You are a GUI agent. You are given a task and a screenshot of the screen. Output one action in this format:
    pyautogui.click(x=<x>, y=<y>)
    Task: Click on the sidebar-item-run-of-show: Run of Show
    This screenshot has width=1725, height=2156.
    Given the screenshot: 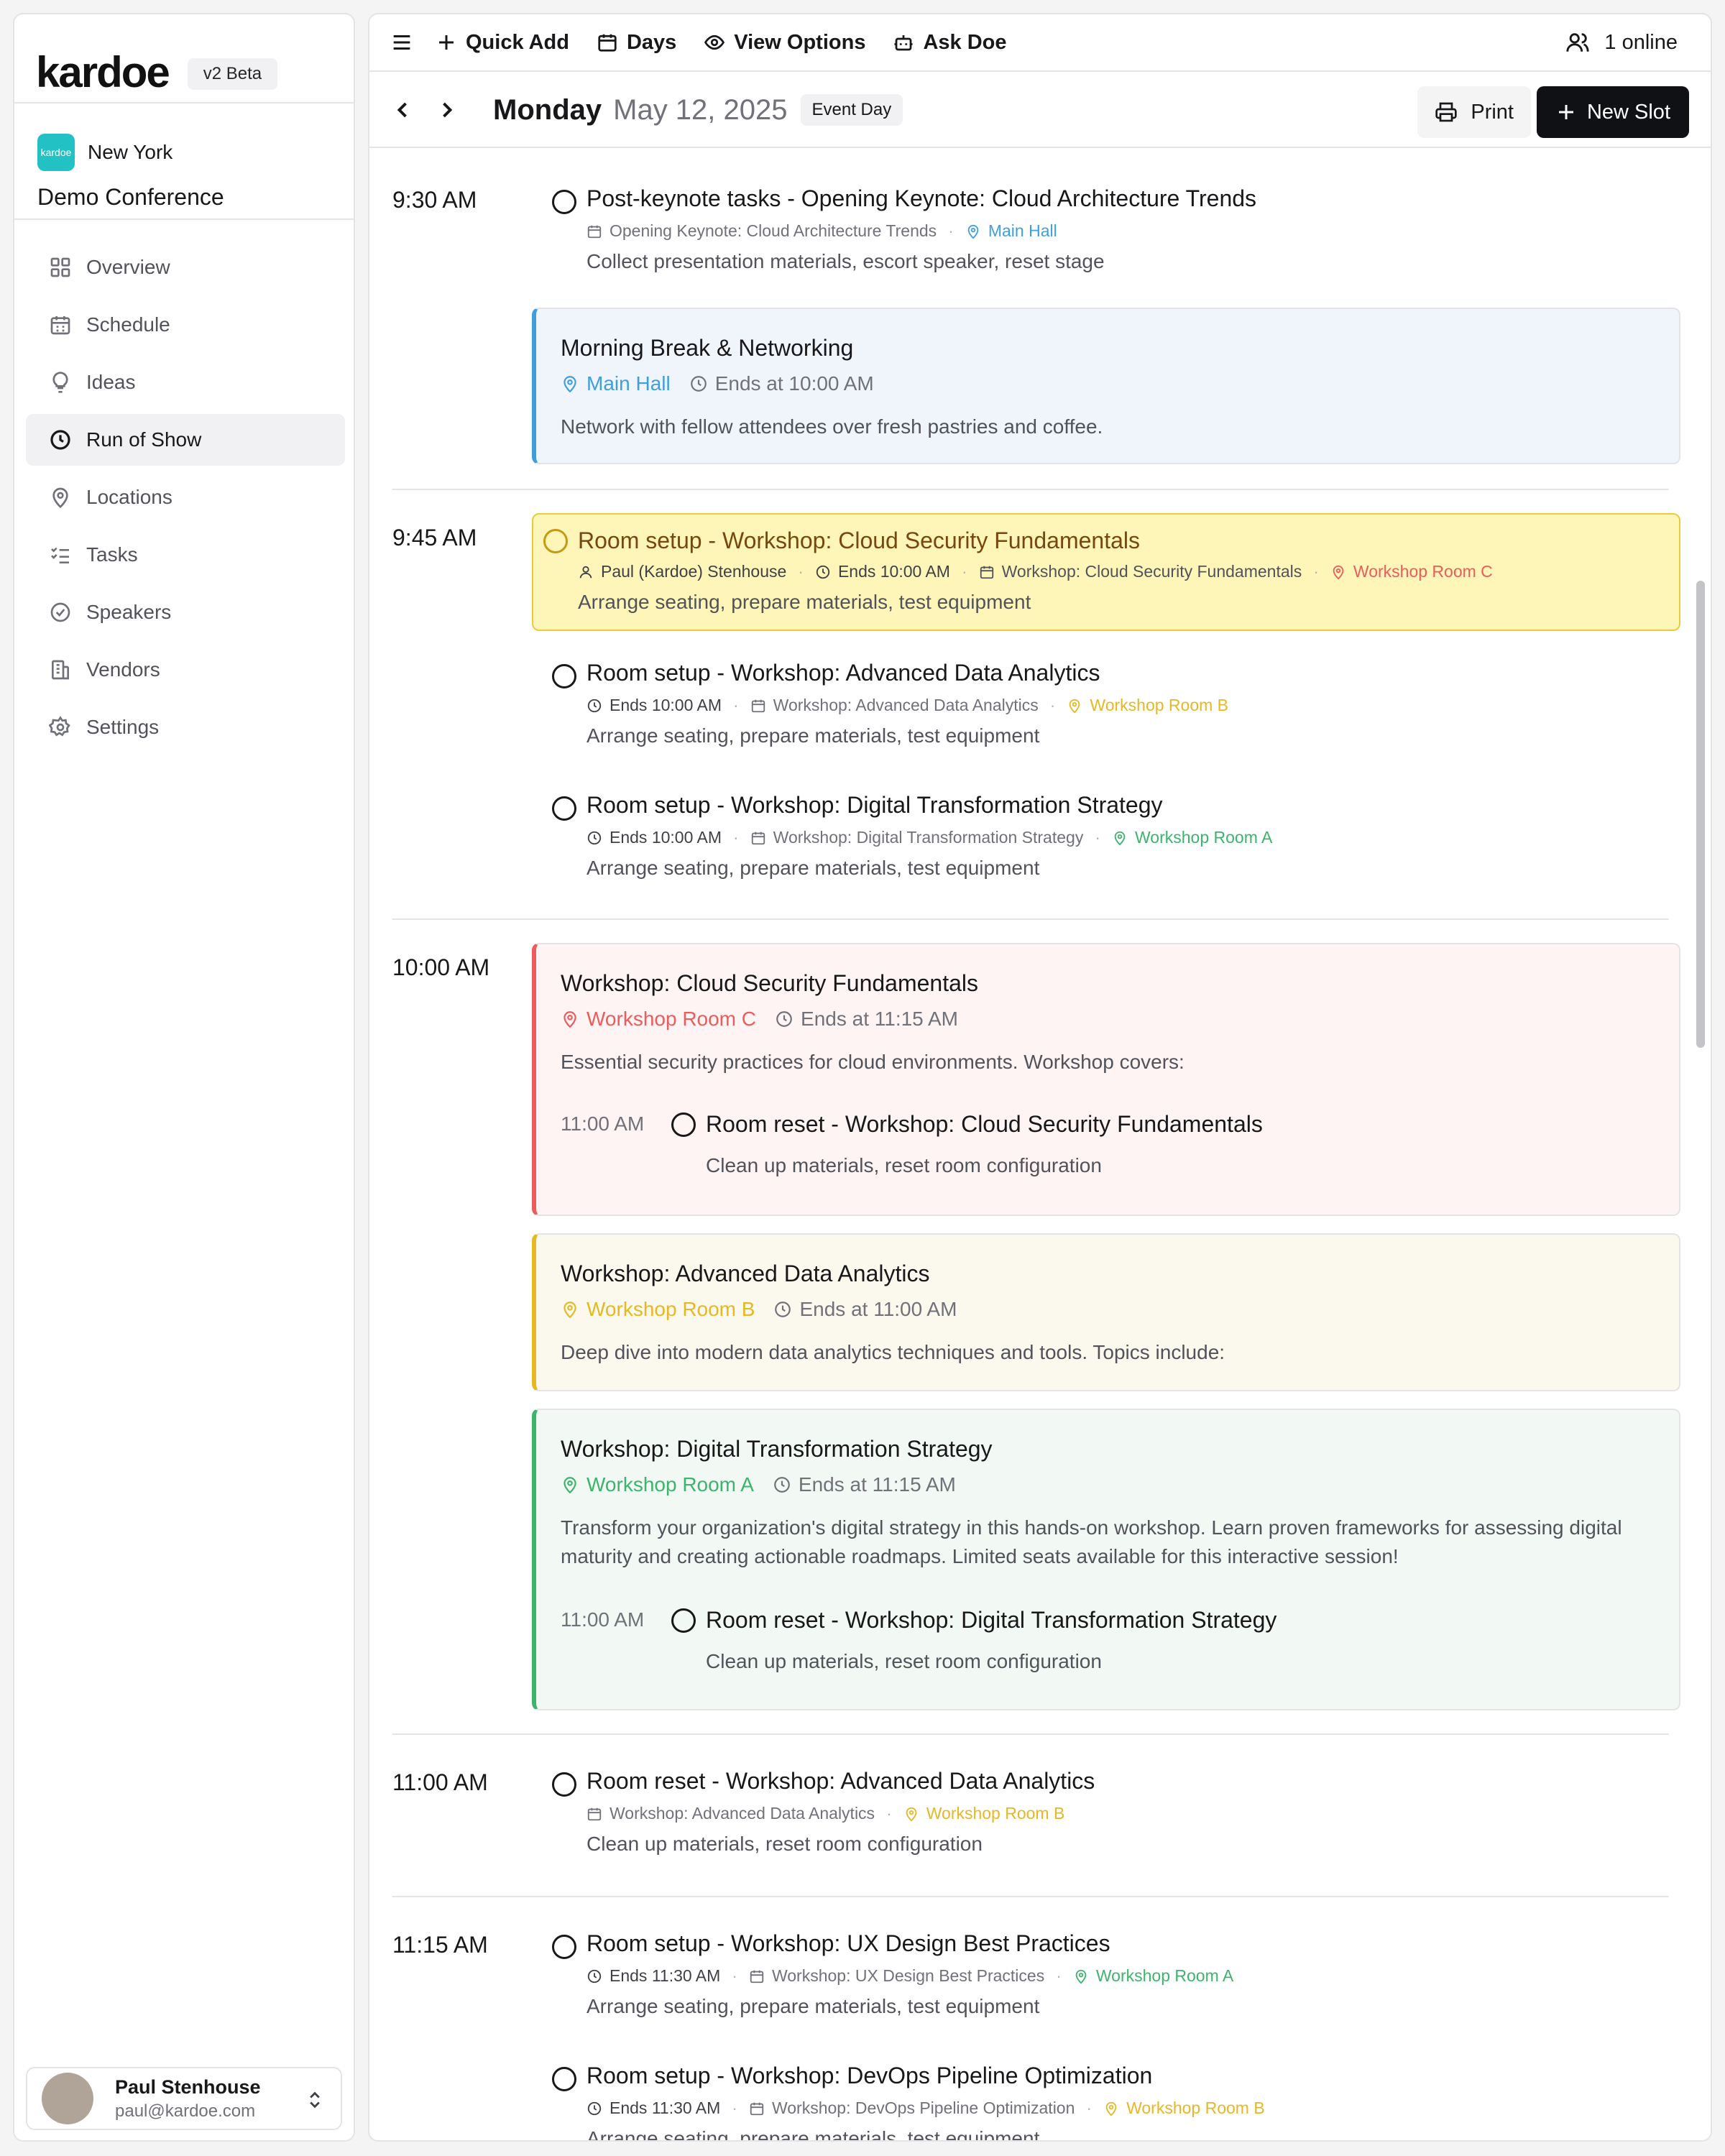 What is the action you would take?
    pyautogui.click(x=185, y=440)
    